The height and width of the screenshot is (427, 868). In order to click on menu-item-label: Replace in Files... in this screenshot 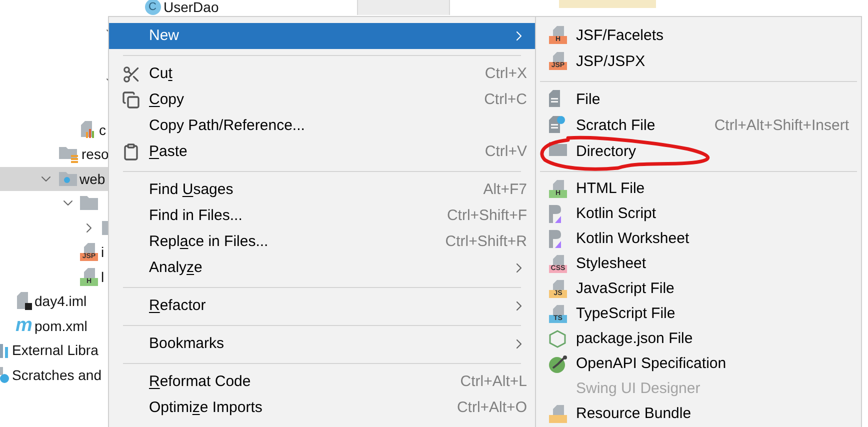, I will do `click(208, 242)`.